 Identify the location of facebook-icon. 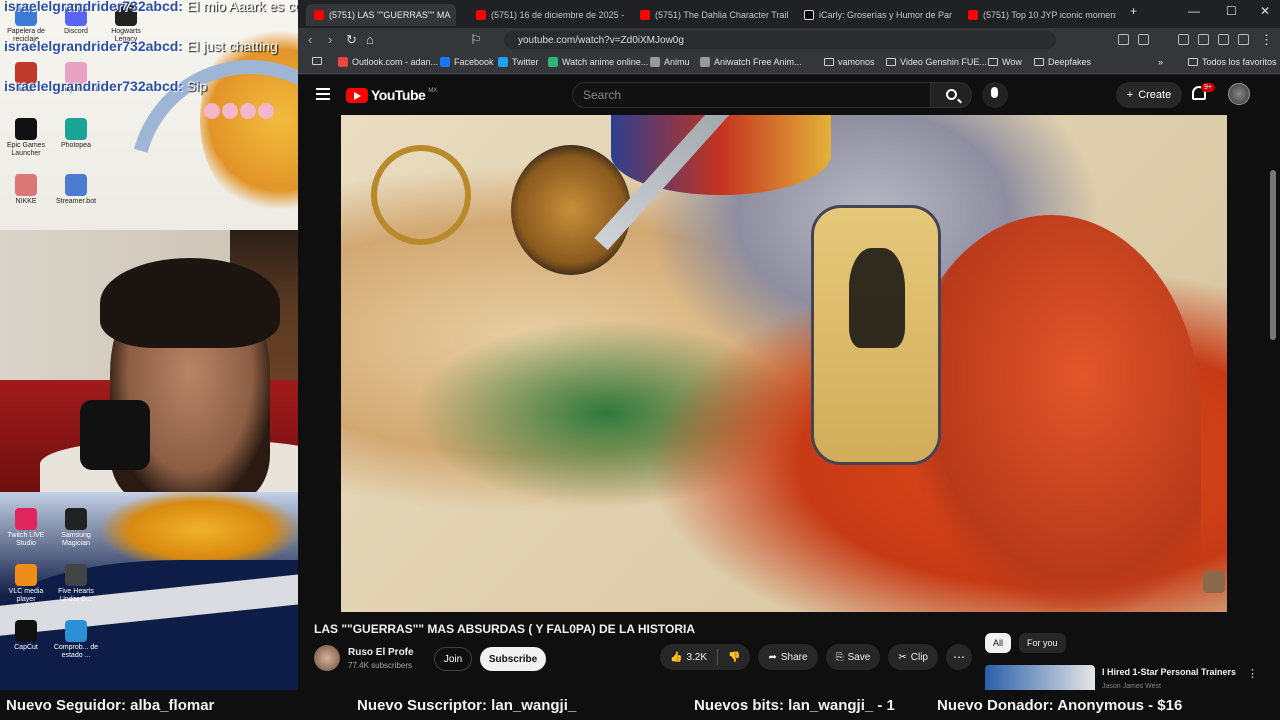
(445, 62).